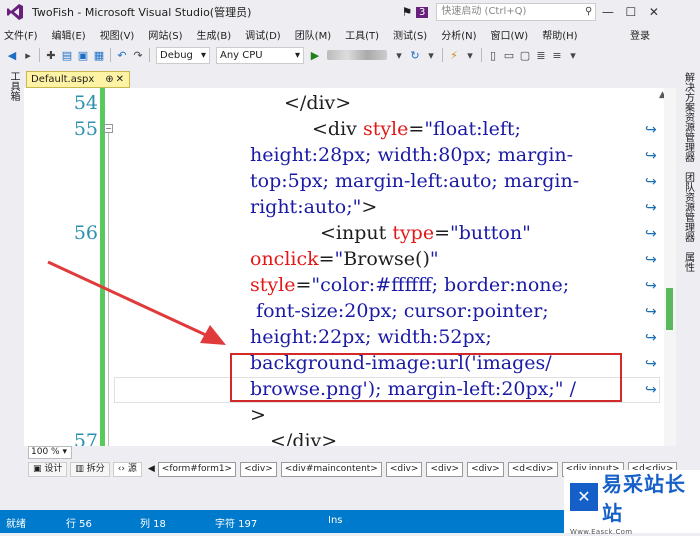 The image size is (700, 536). I want to click on scrollbar-thumb, so click(669, 309).